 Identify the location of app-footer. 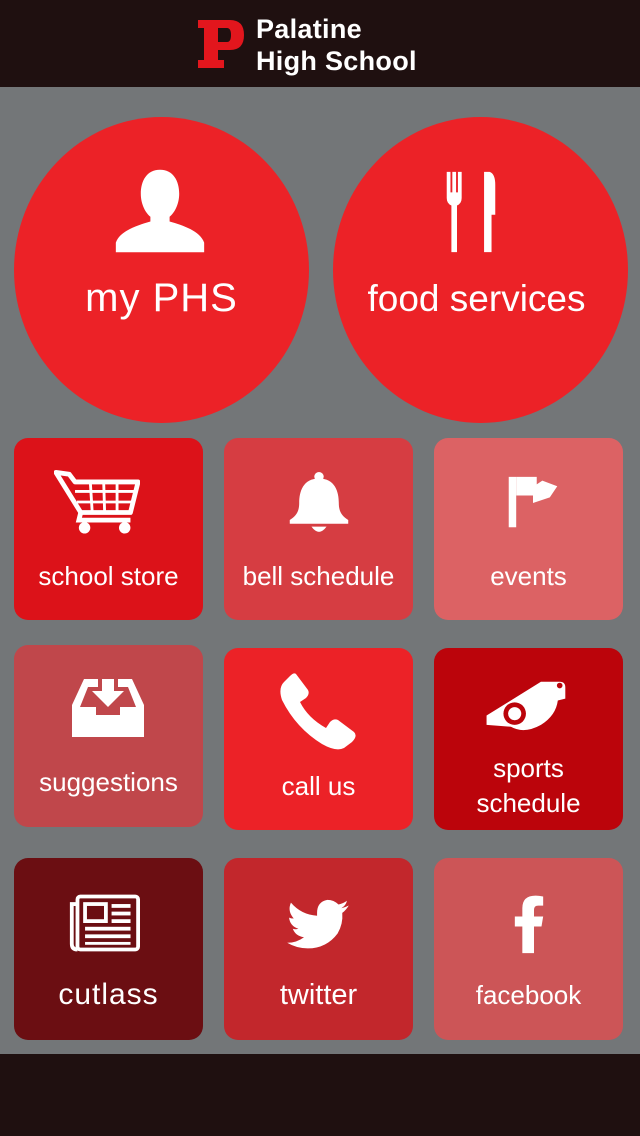
(320, 1095).